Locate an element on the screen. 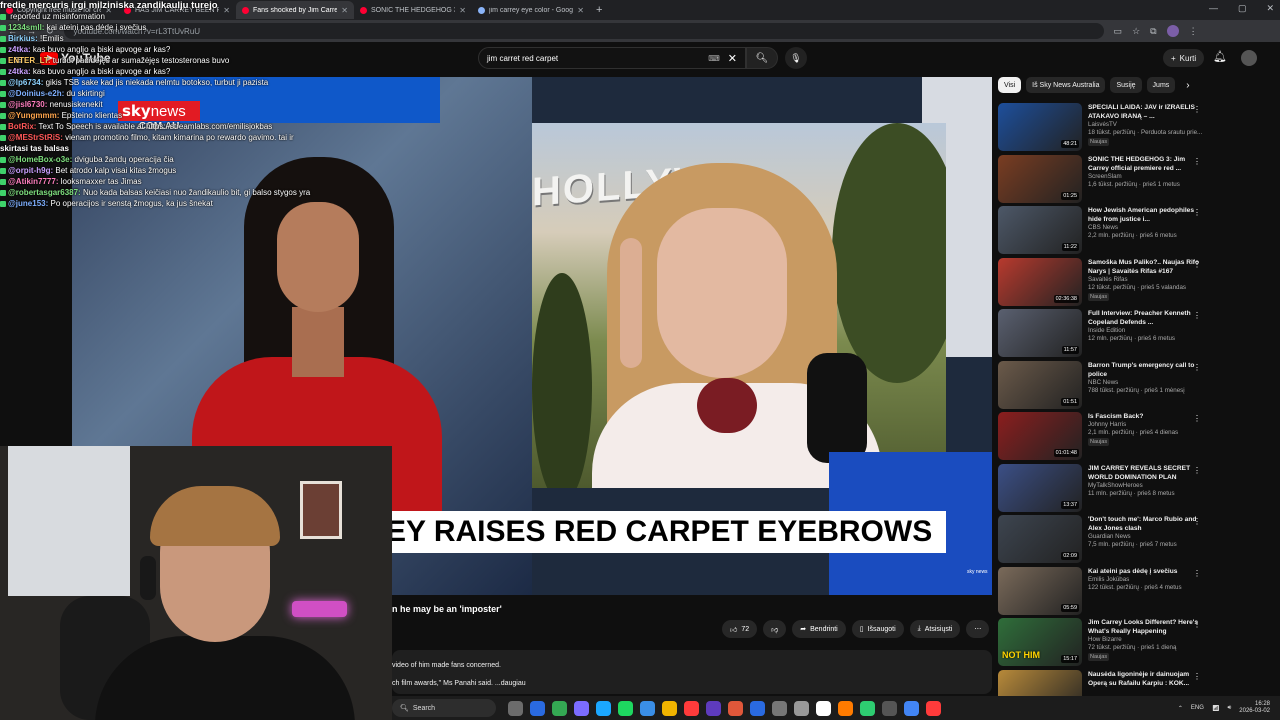  video-title: Barron Trump's emergency call to police is located at coordinates (1146, 370).